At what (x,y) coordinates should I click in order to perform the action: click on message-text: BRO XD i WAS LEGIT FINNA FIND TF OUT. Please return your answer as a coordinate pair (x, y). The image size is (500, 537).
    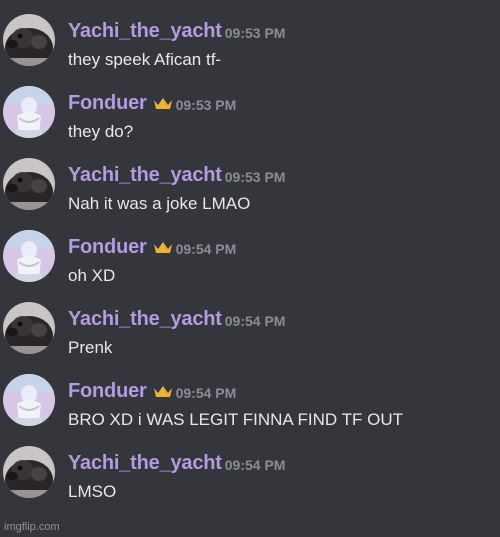
    Looking at the image, I should click on (235, 419).